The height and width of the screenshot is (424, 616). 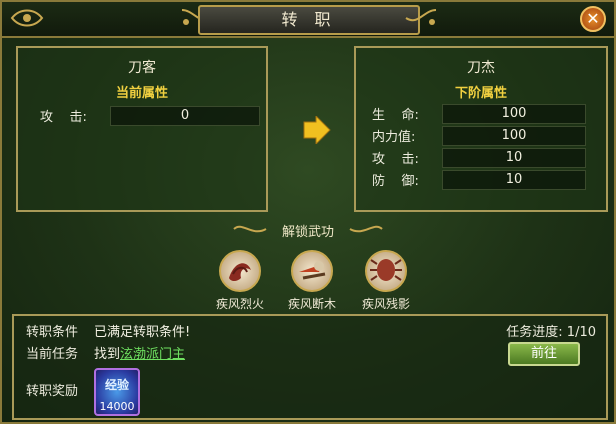 I want to click on skill-name: 疾风残影, so click(x=385, y=304).